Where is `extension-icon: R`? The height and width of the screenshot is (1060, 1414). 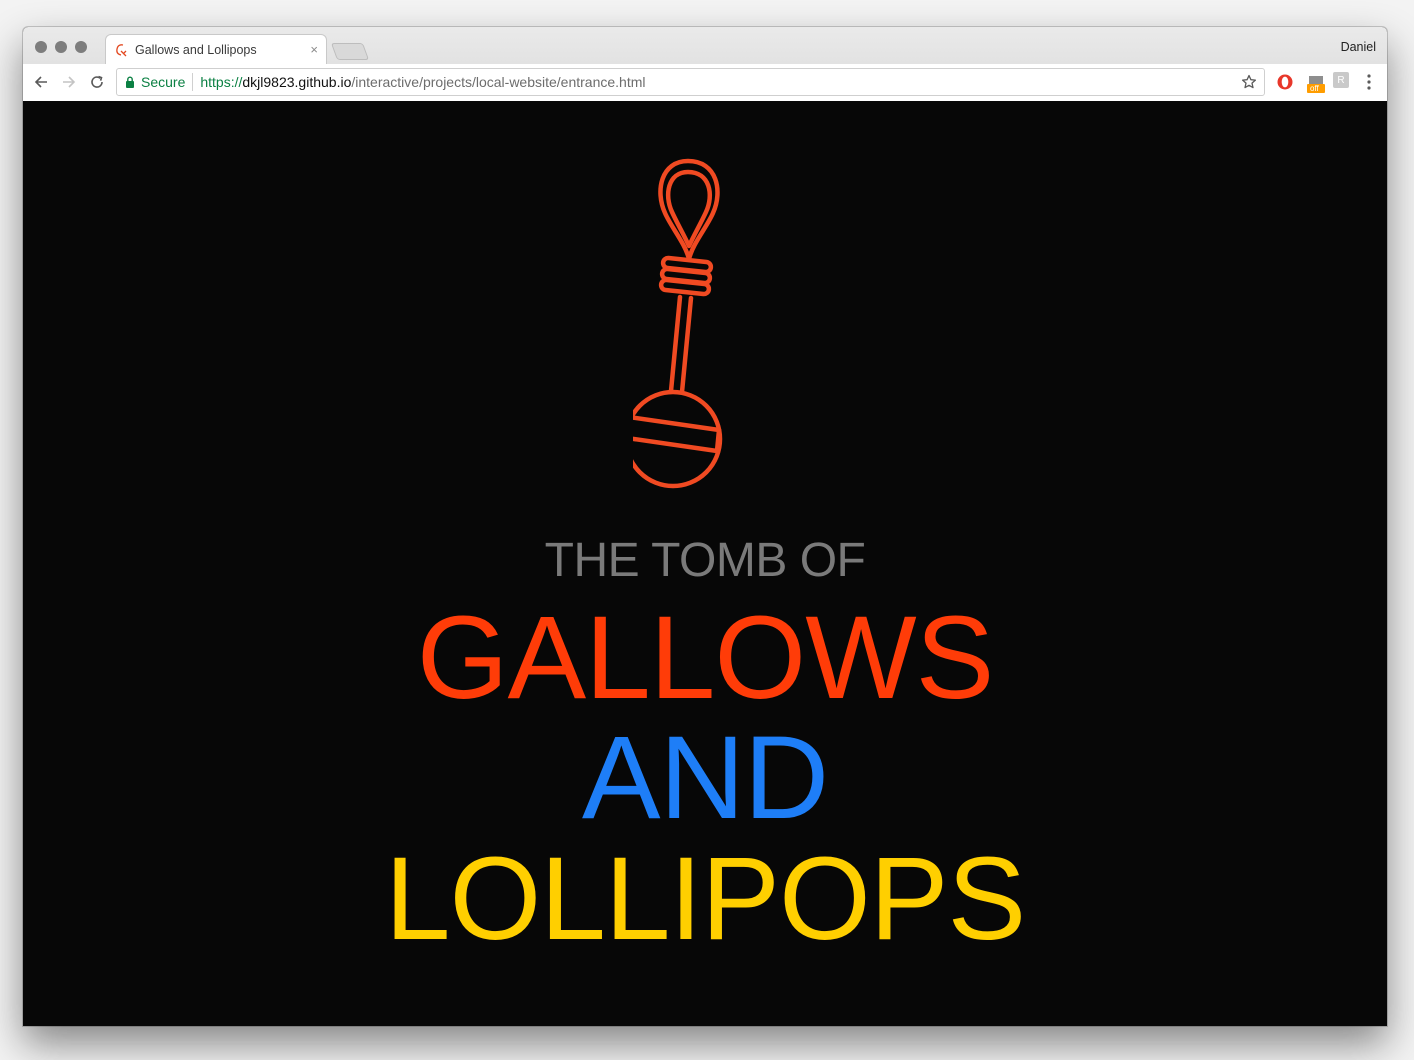
extension-icon: R is located at coordinates (1341, 80).